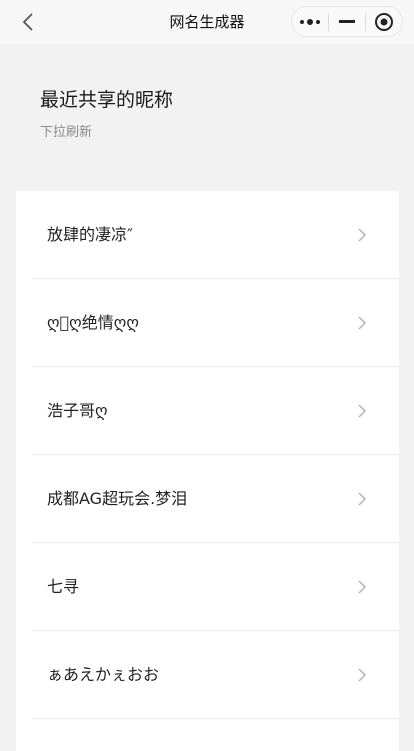 Image resolution: width=414 pixels, height=751 pixels. Describe the element at coordinates (215, 499) in the screenshot. I see `list-item: 成都AG超玩会.梦泪` at that location.